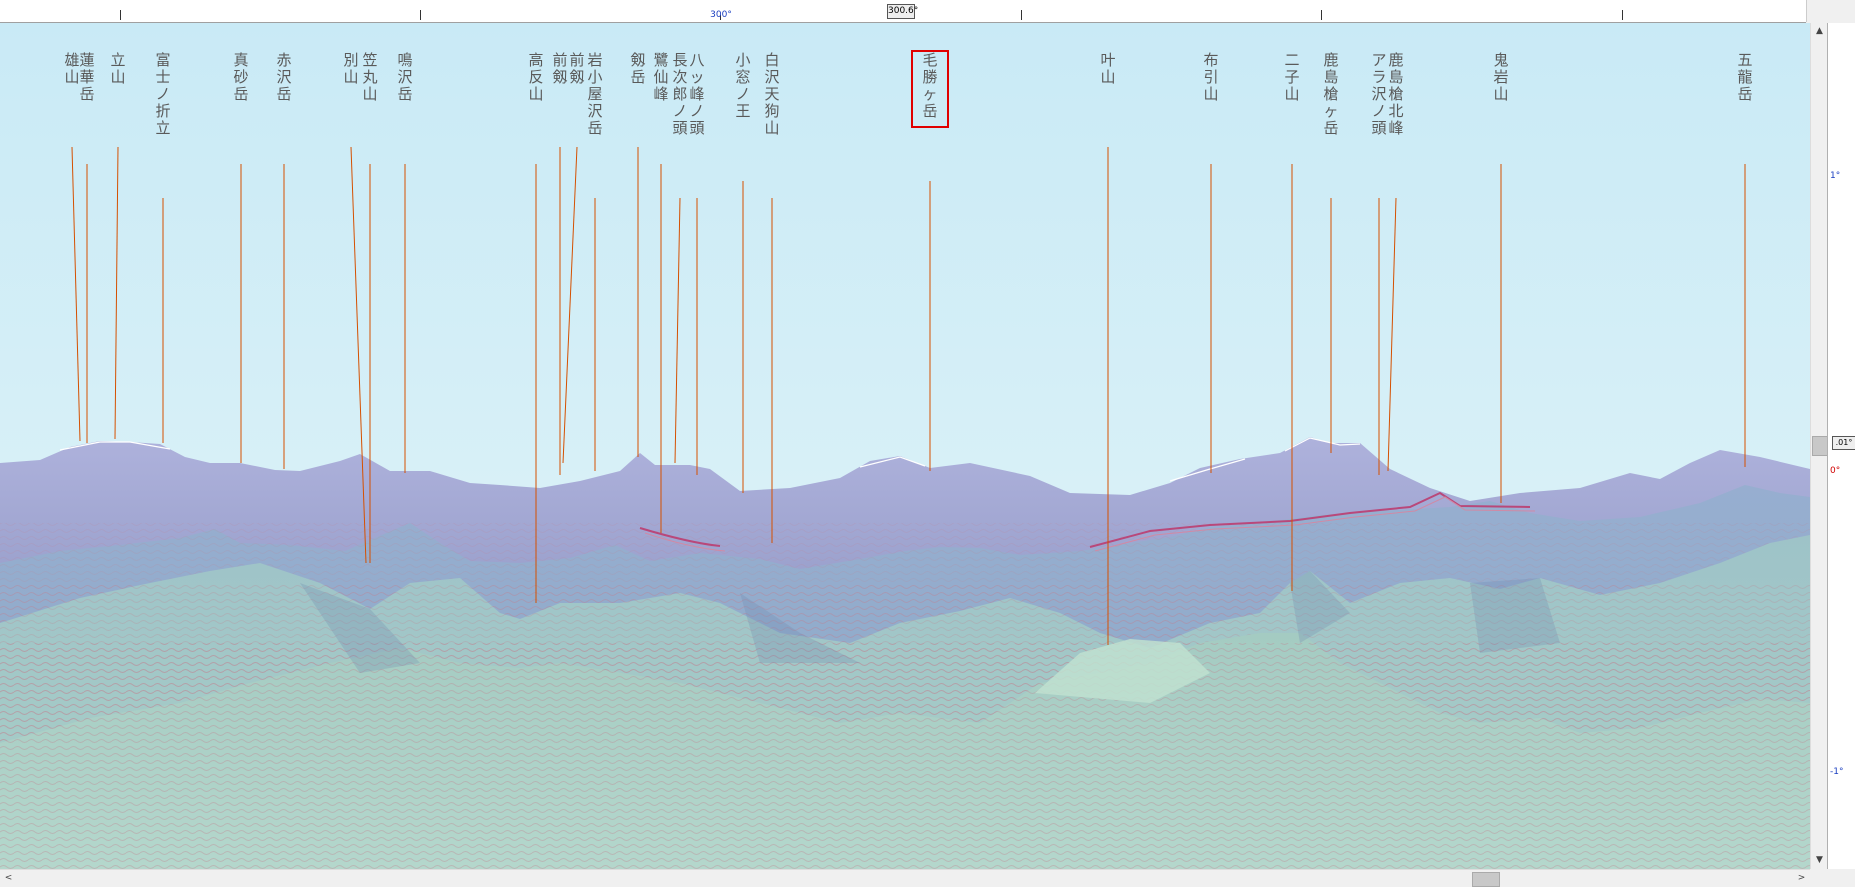 This screenshot has width=1855, height=887. Describe the element at coordinates (742, 85) in the screenshot. I see `peak-label: 小窓ノ王` at that location.